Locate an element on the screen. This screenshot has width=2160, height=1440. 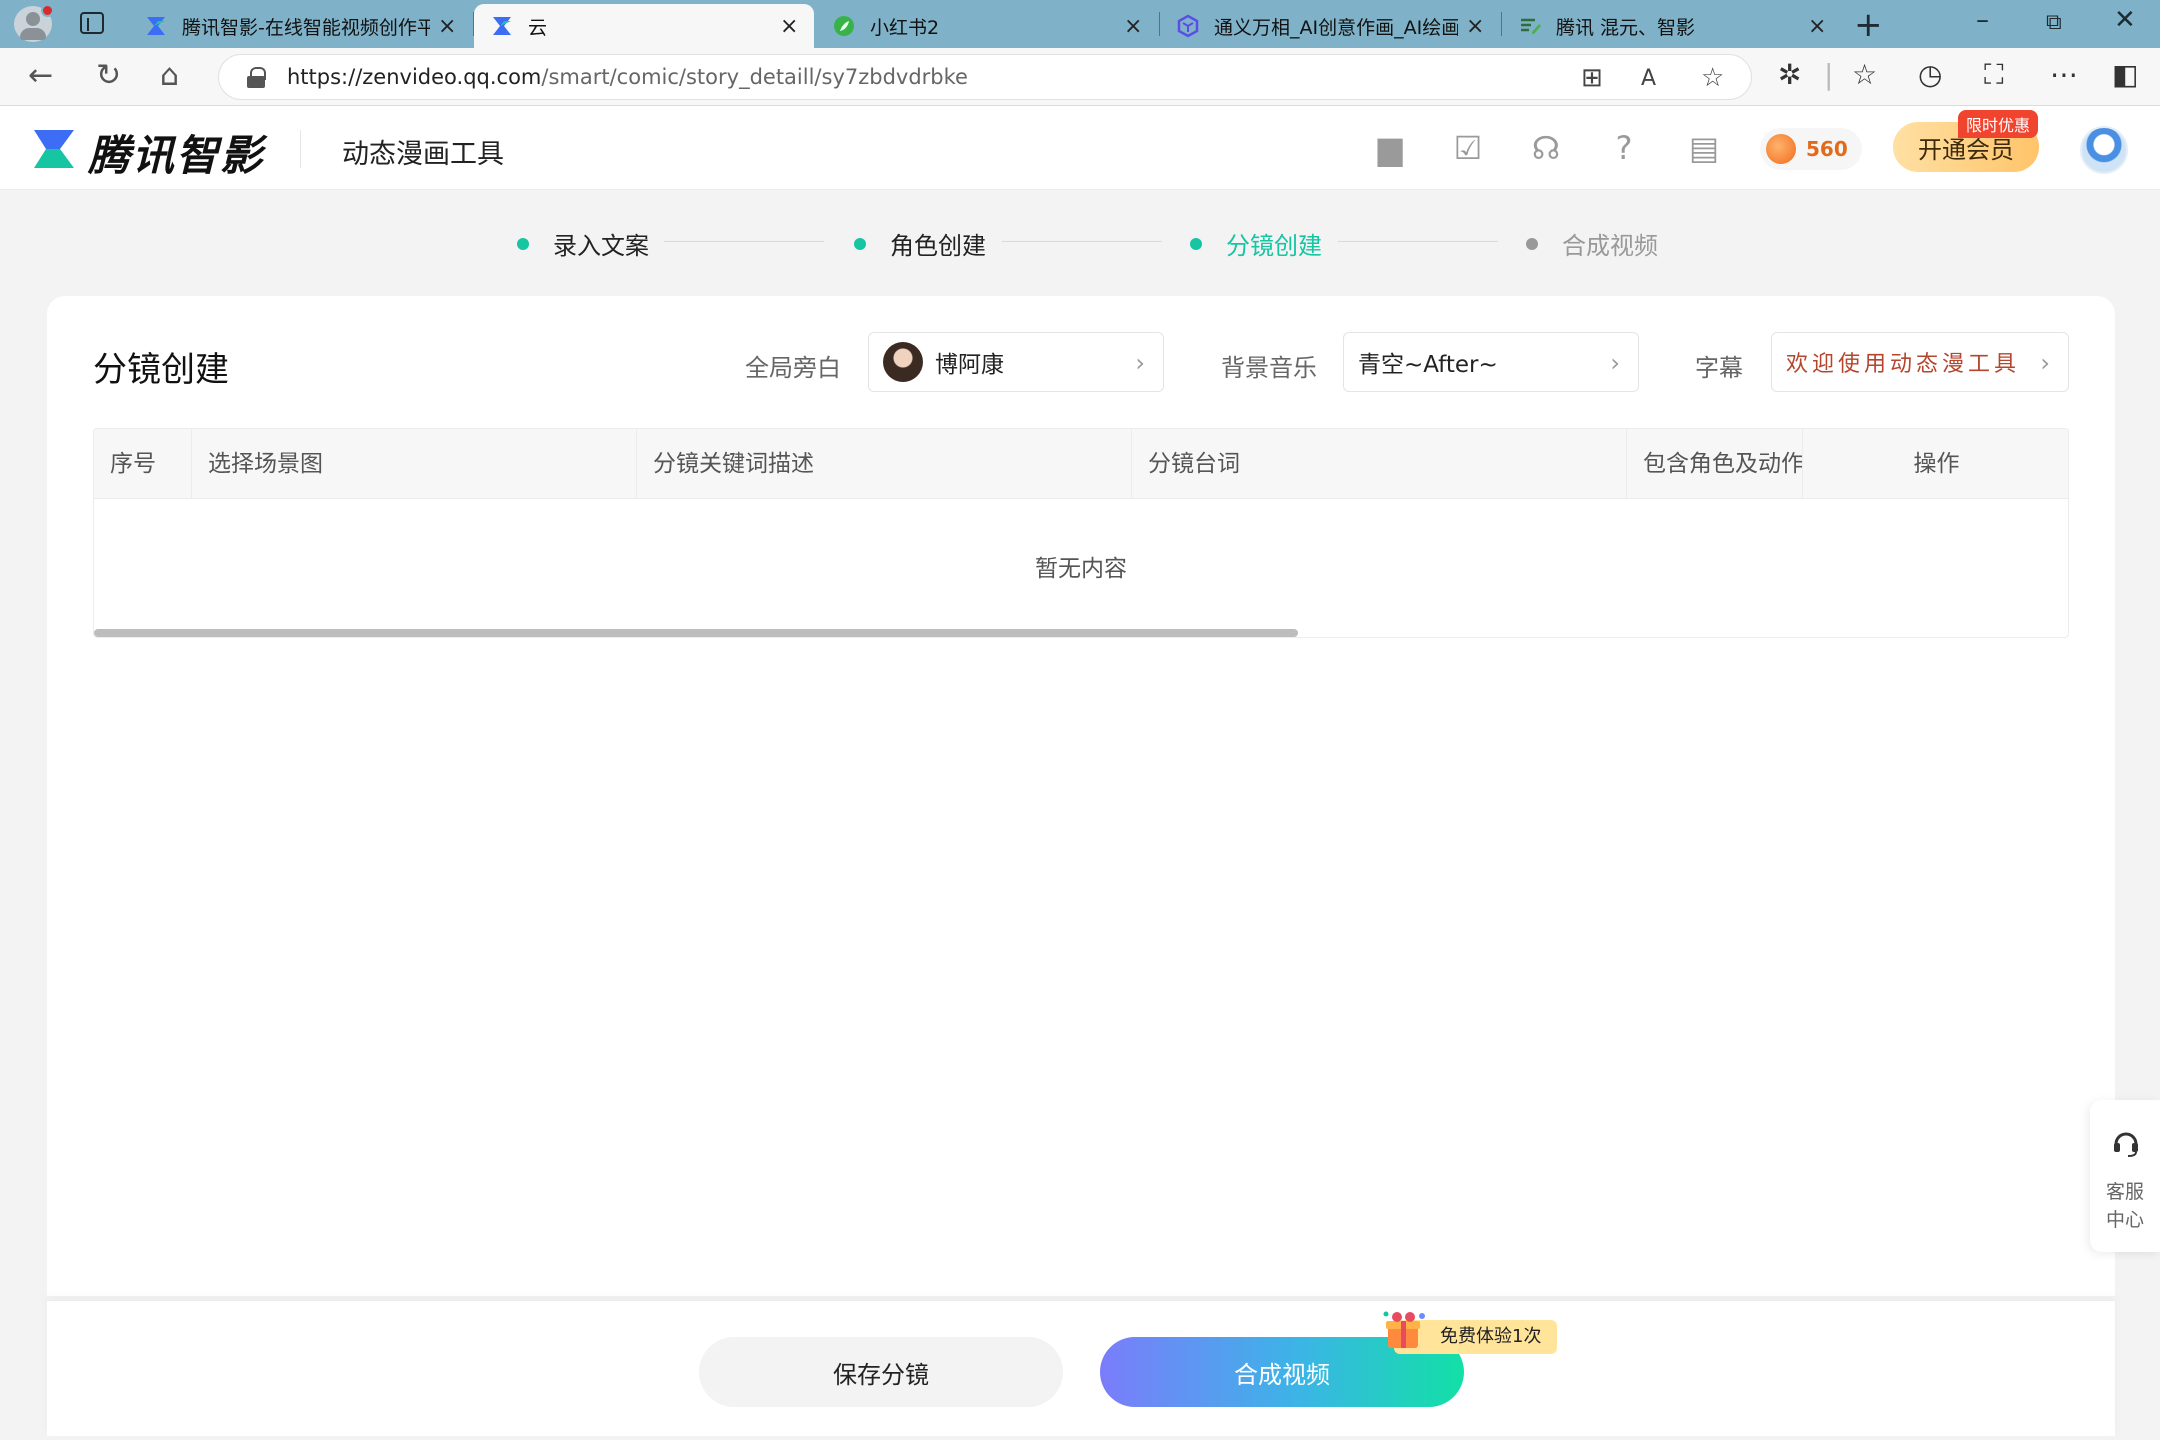
browser-tab: 腾讯 混元、智影 × is located at coordinates (1672, 26).